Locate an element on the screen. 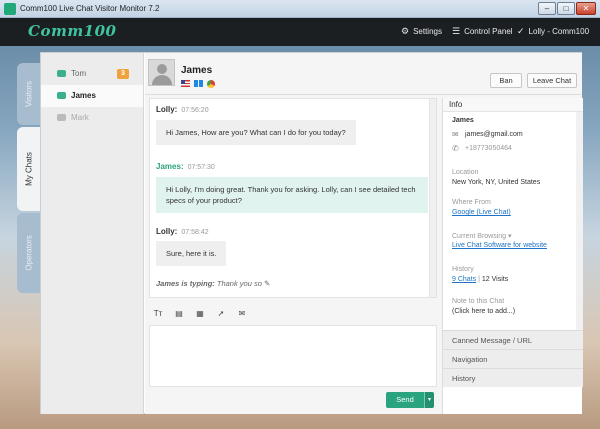 The height and width of the screenshot is (429, 600). visitor-meta-icons is located at coordinates (198, 84).